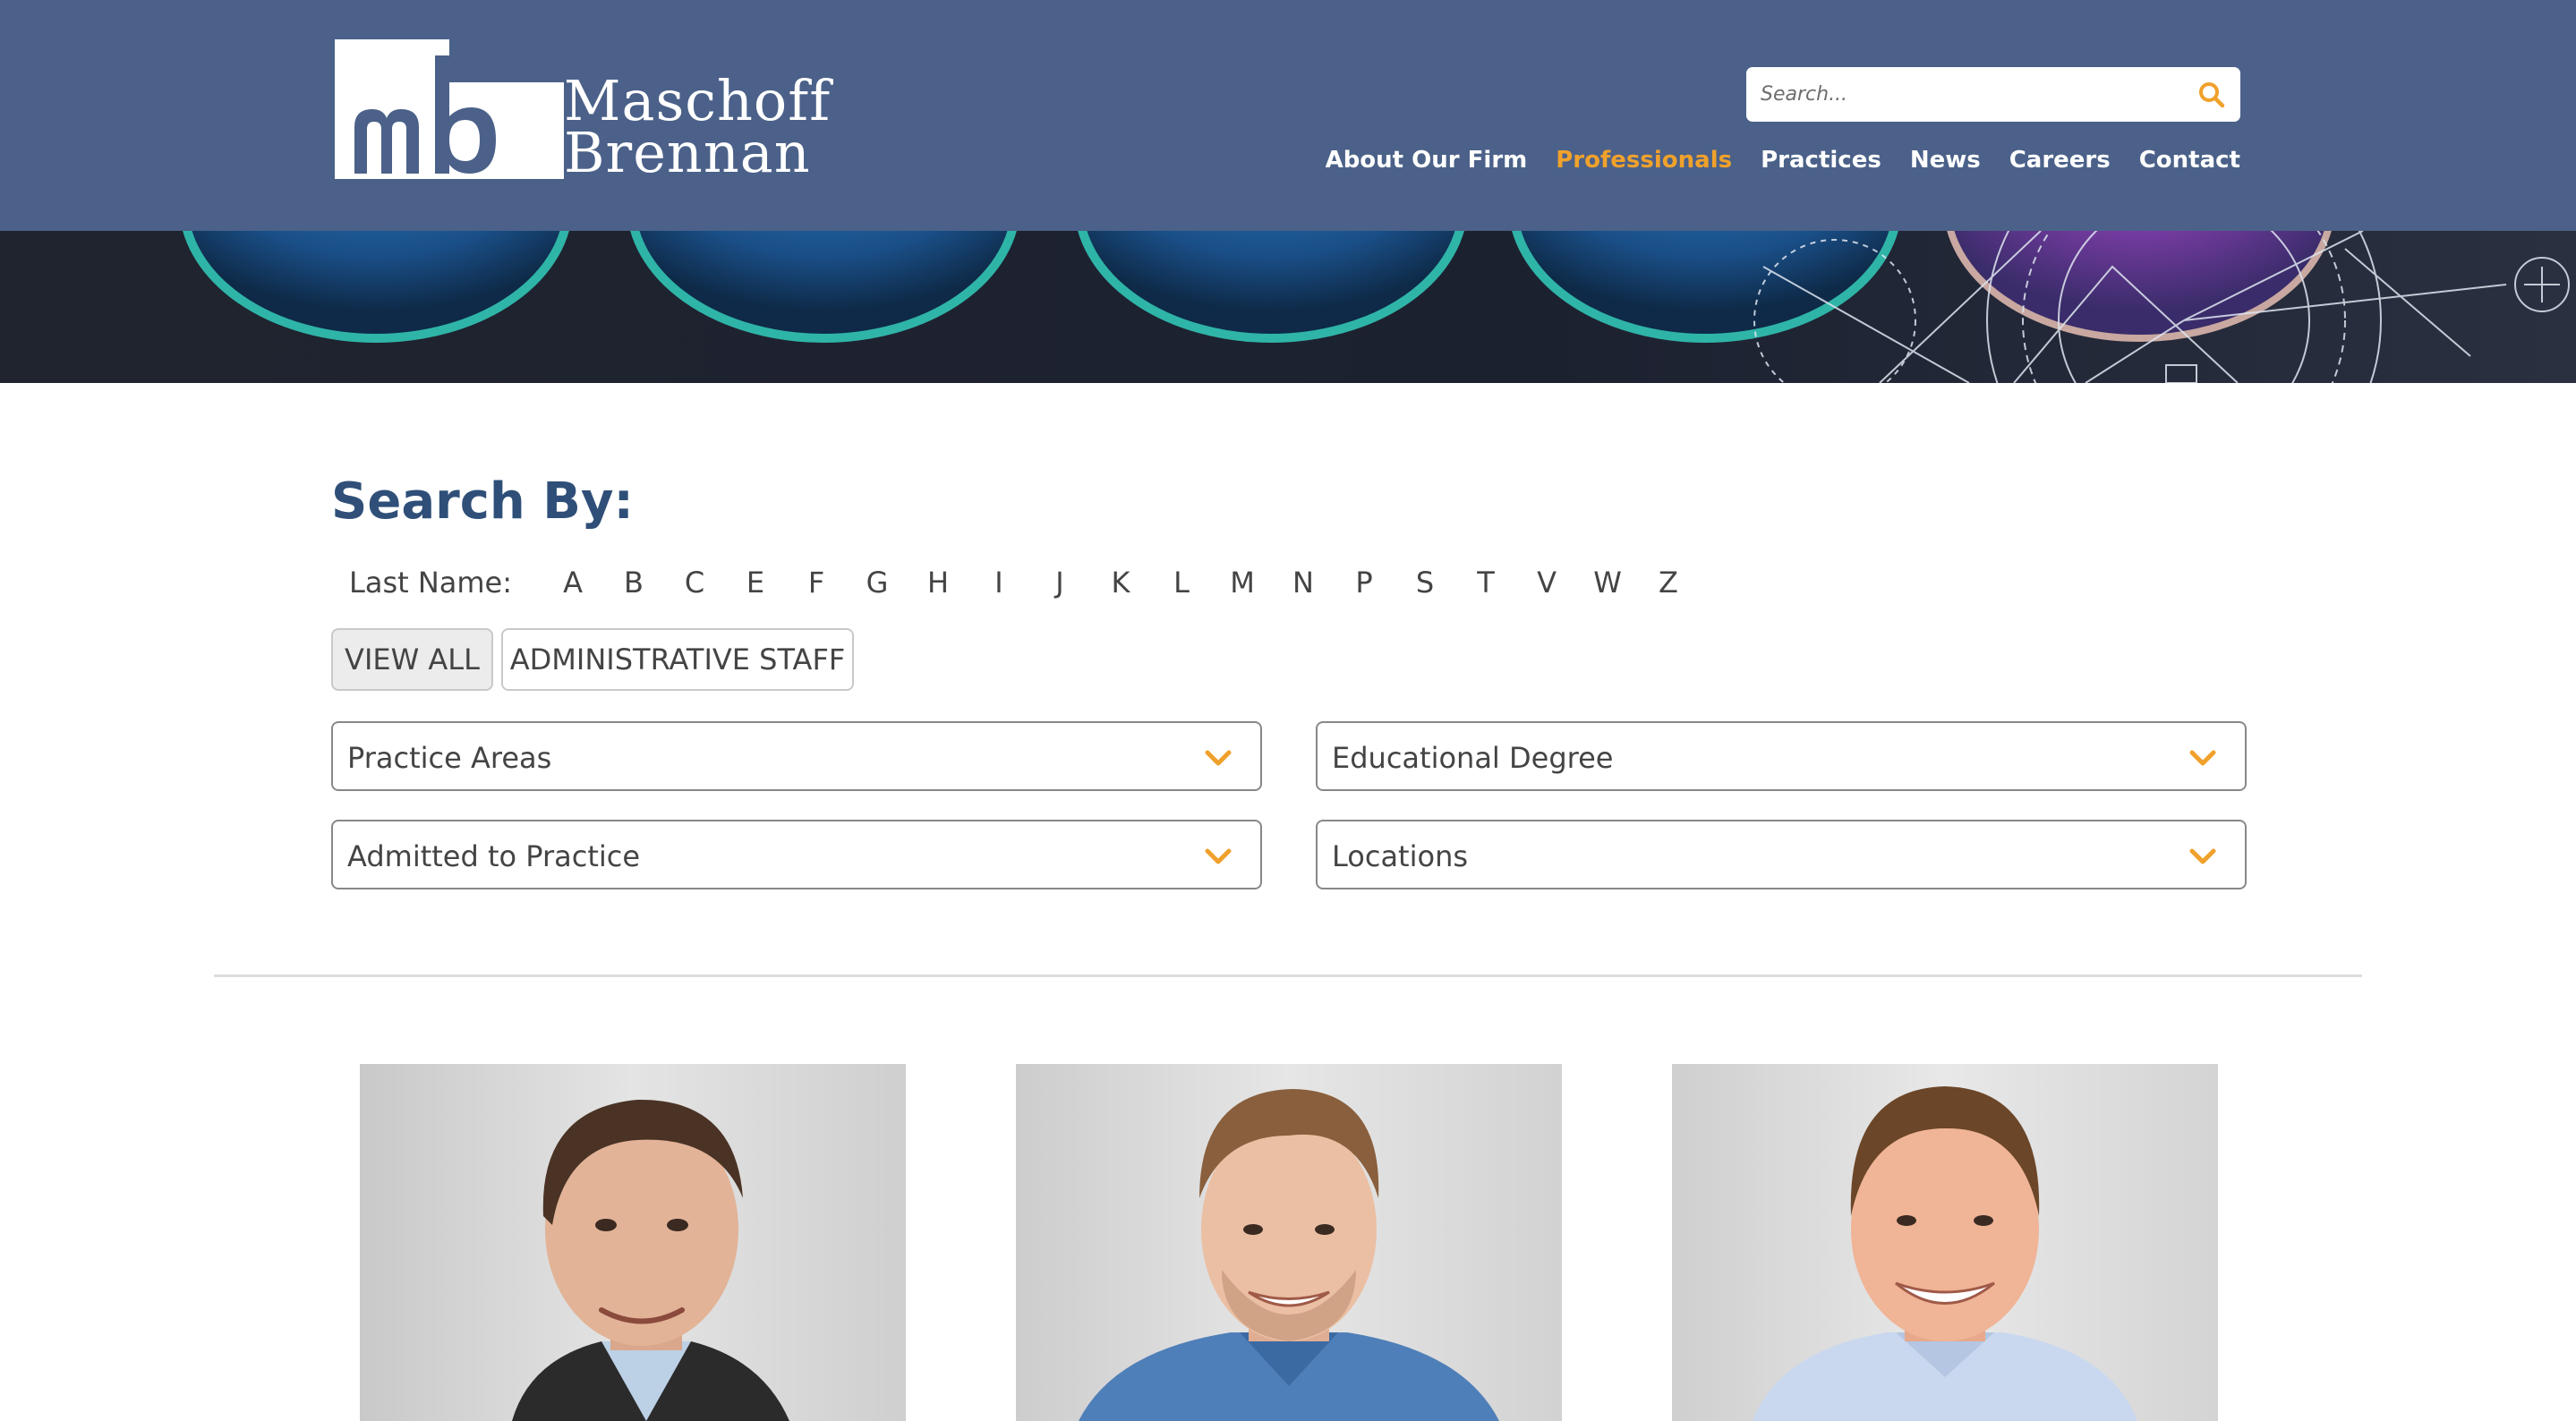 Image resolution: width=2576 pixels, height=1421 pixels. Describe the element at coordinates (1781, 756) in the screenshot. I see `educational-degree-select: Educational Degree` at that location.